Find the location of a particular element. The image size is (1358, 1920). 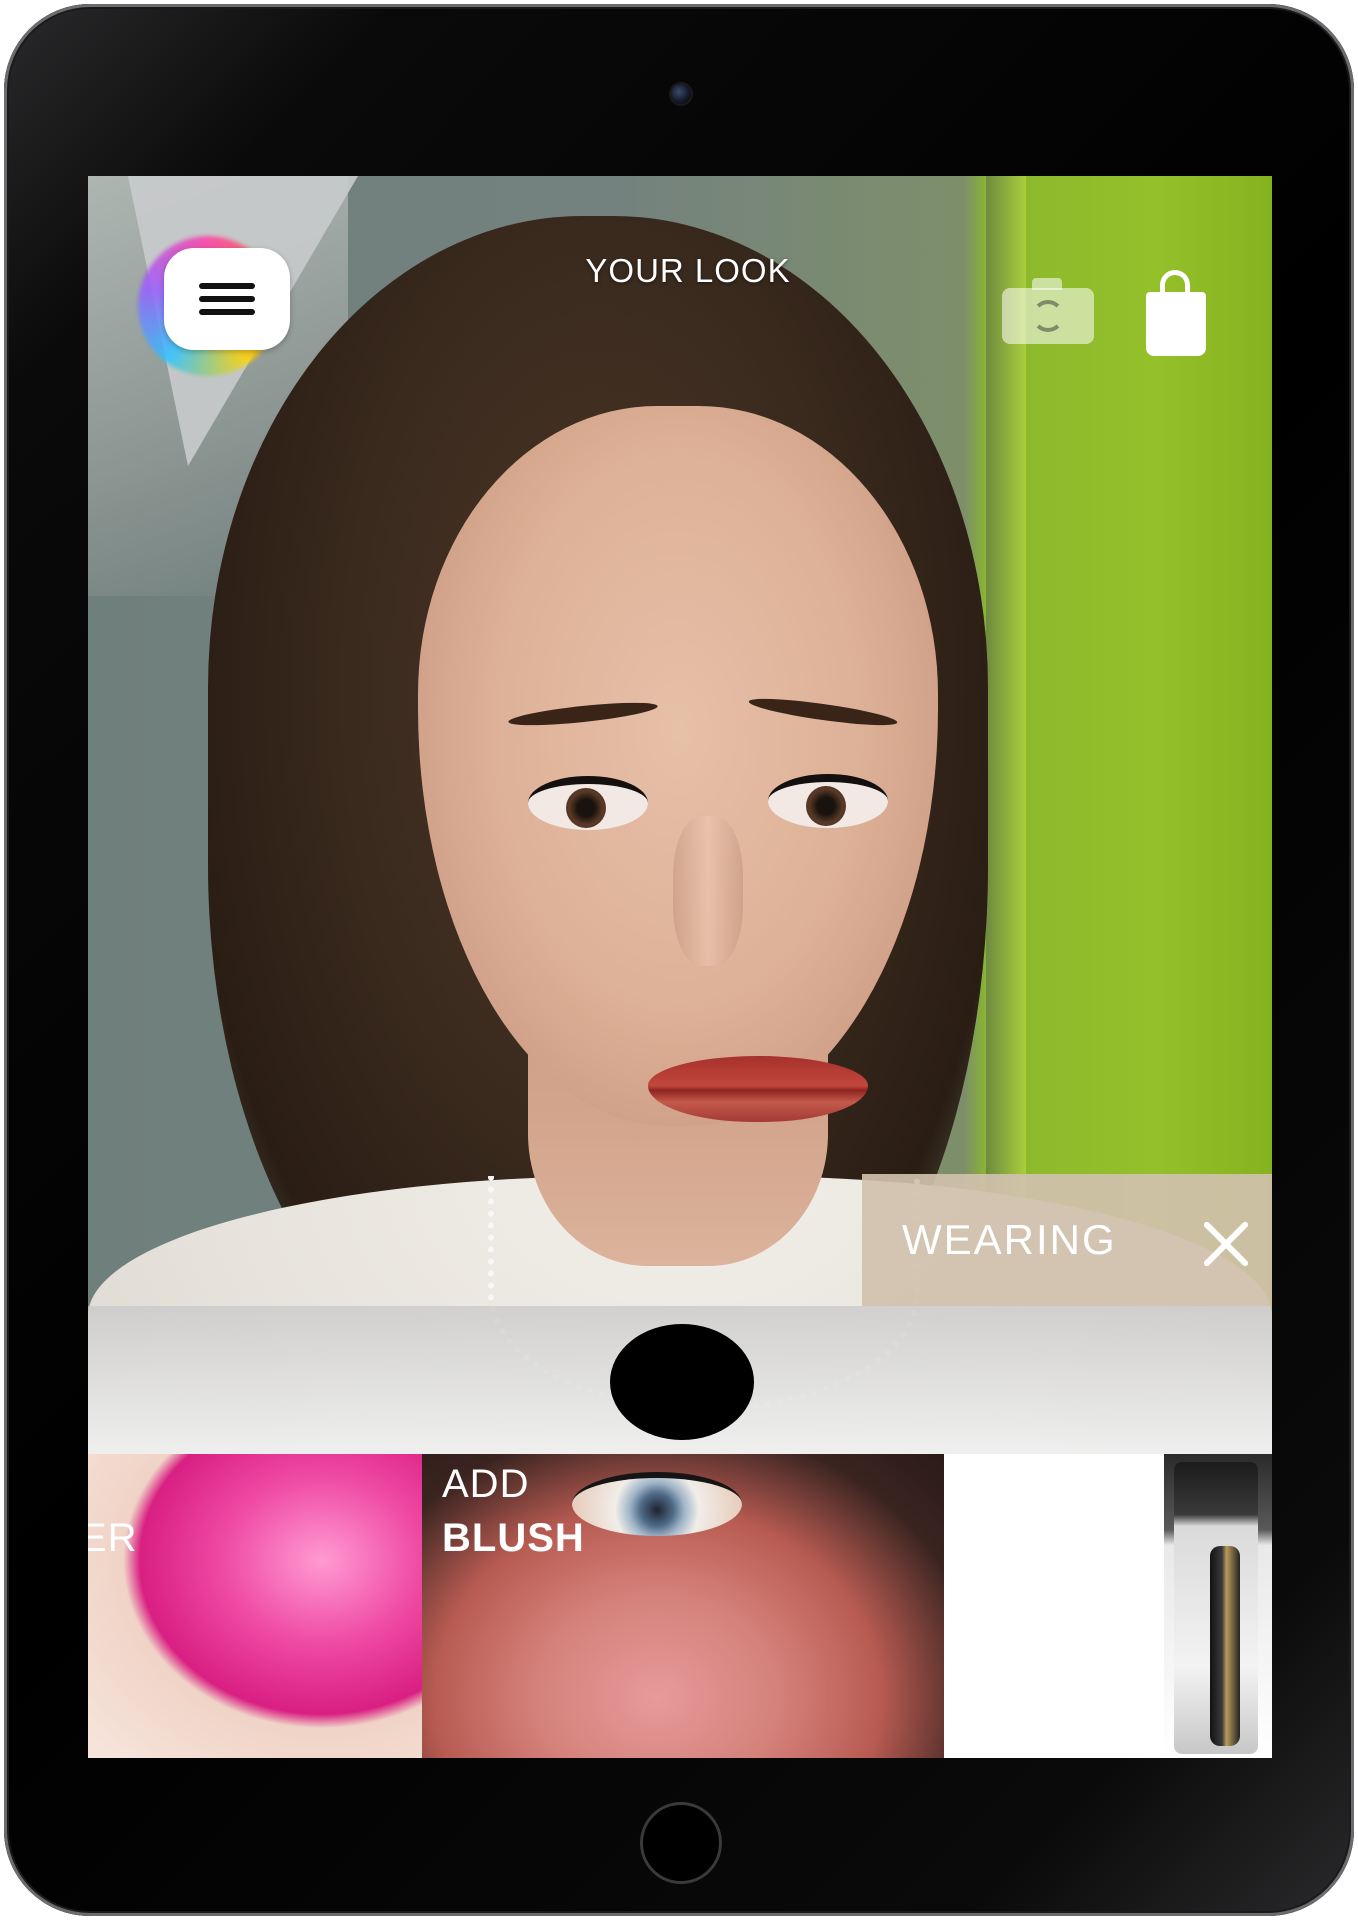

carousel-tile-lips: ER is located at coordinates (255, 1606).